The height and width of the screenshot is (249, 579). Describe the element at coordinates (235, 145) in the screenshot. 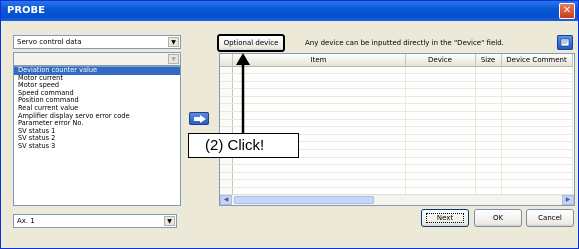

I see `annotation-text: (2) Click!` at that location.